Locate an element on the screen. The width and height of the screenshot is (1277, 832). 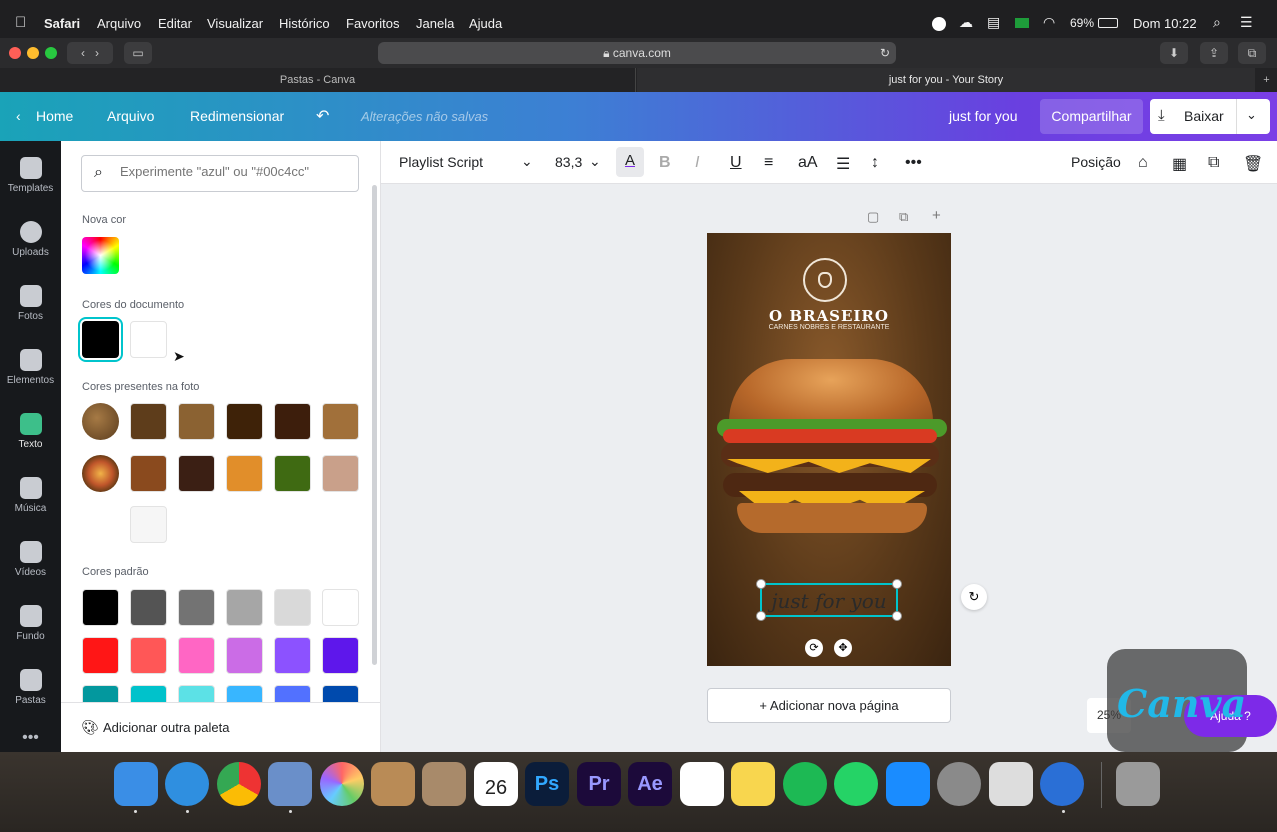
flag-icon is located at coordinates (1022, 23).